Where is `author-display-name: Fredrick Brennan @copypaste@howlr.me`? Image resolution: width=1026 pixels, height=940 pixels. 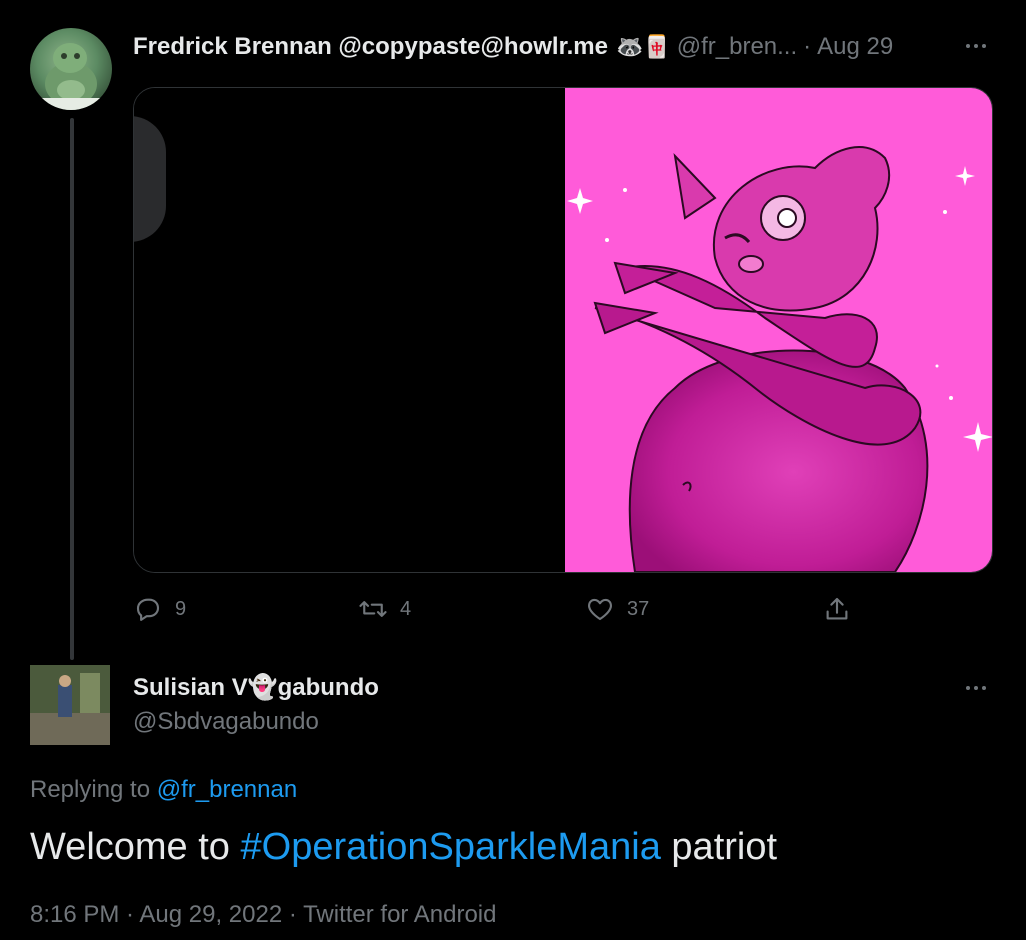 author-display-name: Fredrick Brennan @copypaste@howlr.me is located at coordinates (370, 47).